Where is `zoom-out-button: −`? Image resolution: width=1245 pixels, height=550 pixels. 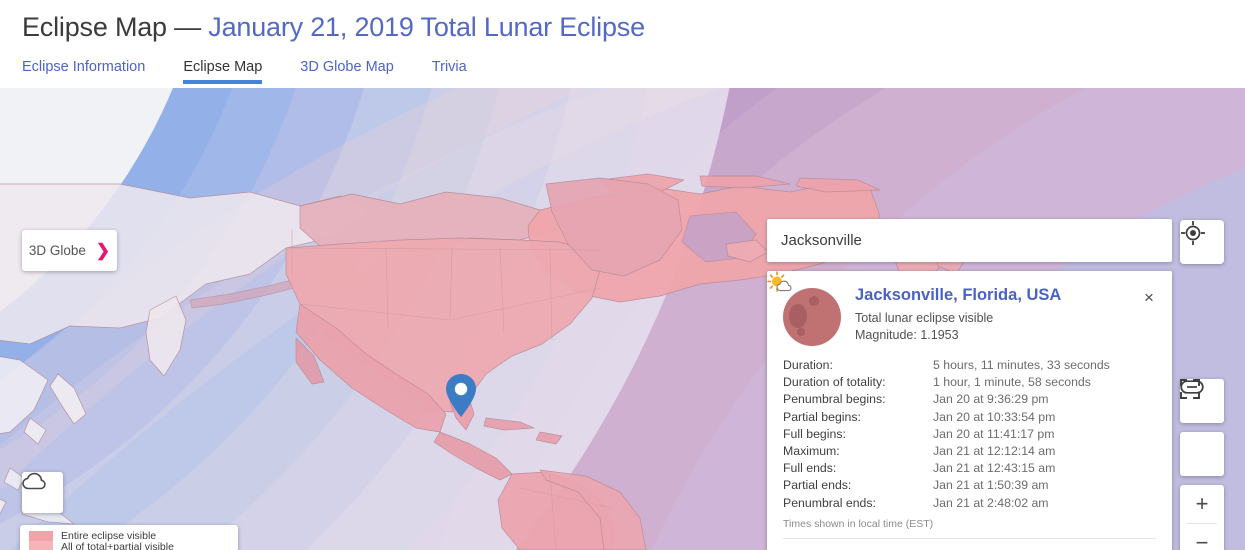 zoom-out-button: − is located at coordinates (1202, 537).